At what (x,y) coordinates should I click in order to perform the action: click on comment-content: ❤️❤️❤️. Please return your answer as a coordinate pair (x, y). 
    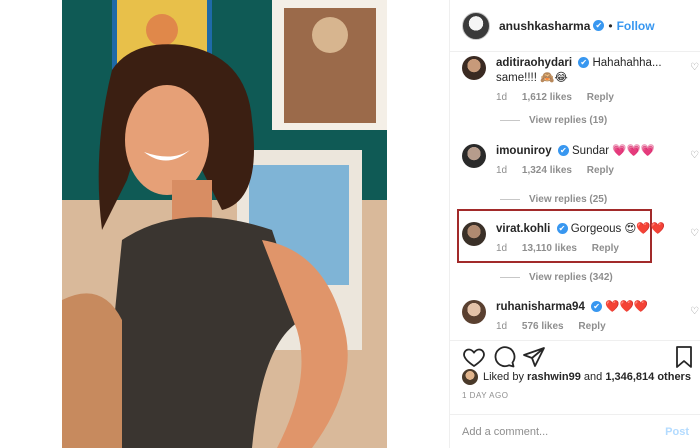
    Looking at the image, I should click on (627, 307).